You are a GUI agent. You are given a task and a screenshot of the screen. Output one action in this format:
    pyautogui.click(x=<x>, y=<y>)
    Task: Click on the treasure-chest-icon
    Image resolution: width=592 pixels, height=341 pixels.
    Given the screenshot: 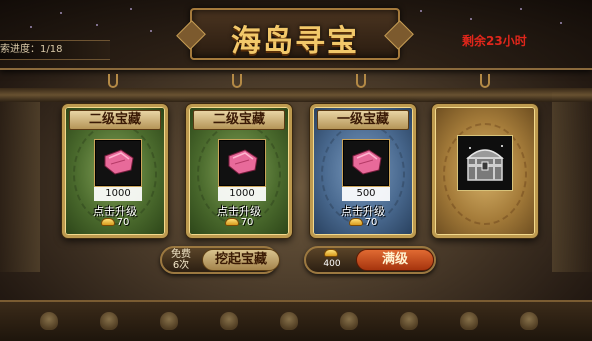 What is the action you would take?
    pyautogui.click(x=485, y=163)
    